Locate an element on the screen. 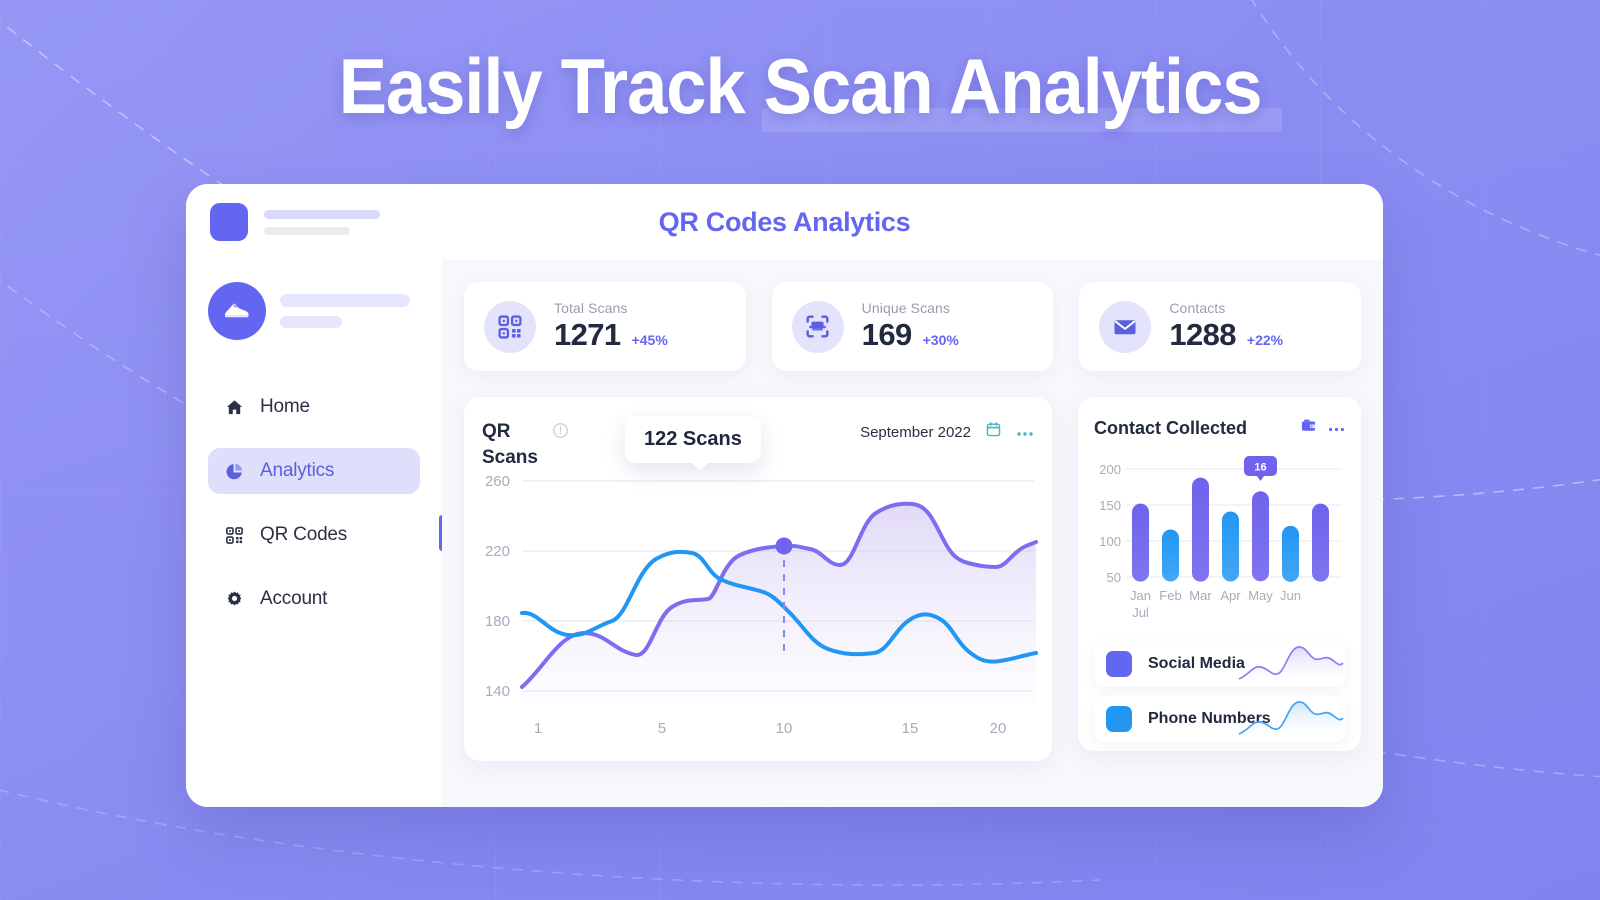 The width and height of the screenshot is (1600, 900). stat-value: 1288 is located at coordinates (1202, 334).